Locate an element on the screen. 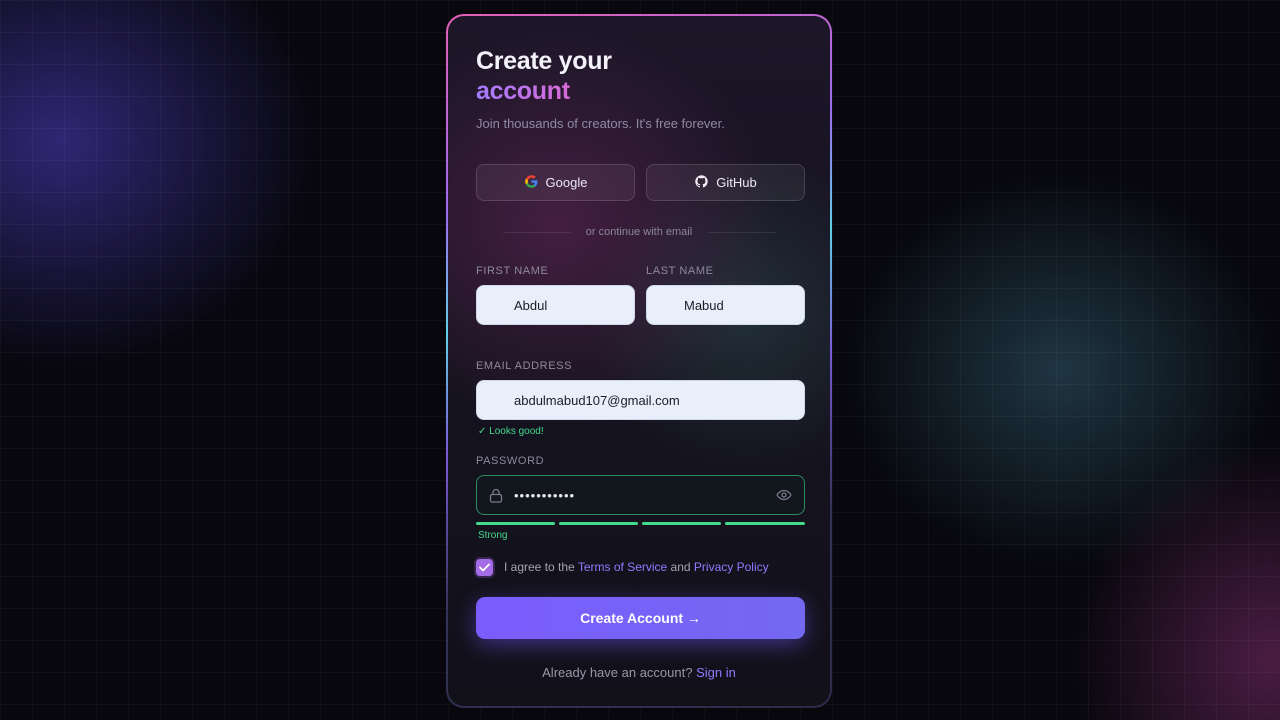 The image size is (1280, 720). last-name-input: Mabud is located at coordinates (725, 305).